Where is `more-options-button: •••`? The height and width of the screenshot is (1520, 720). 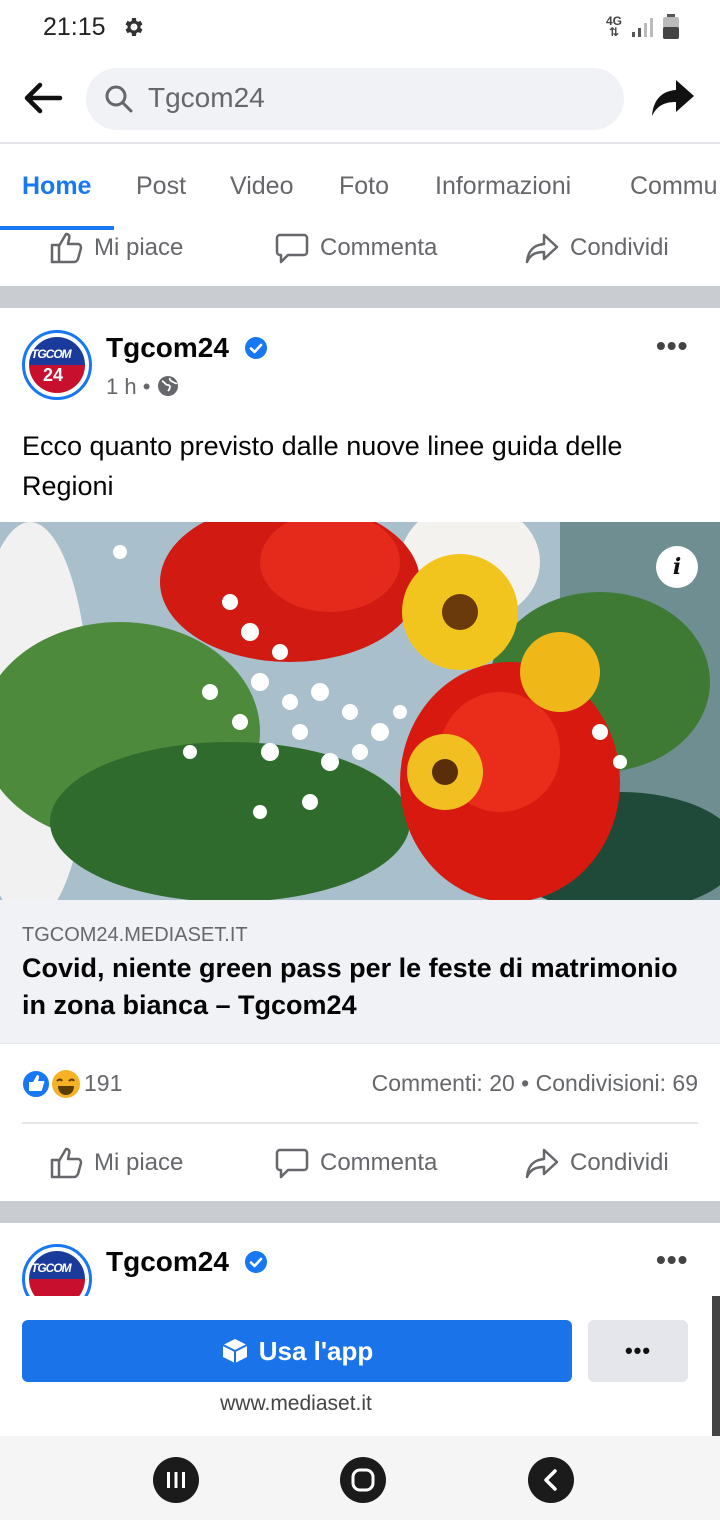 more-options-button: ••• is located at coordinates (638, 1351).